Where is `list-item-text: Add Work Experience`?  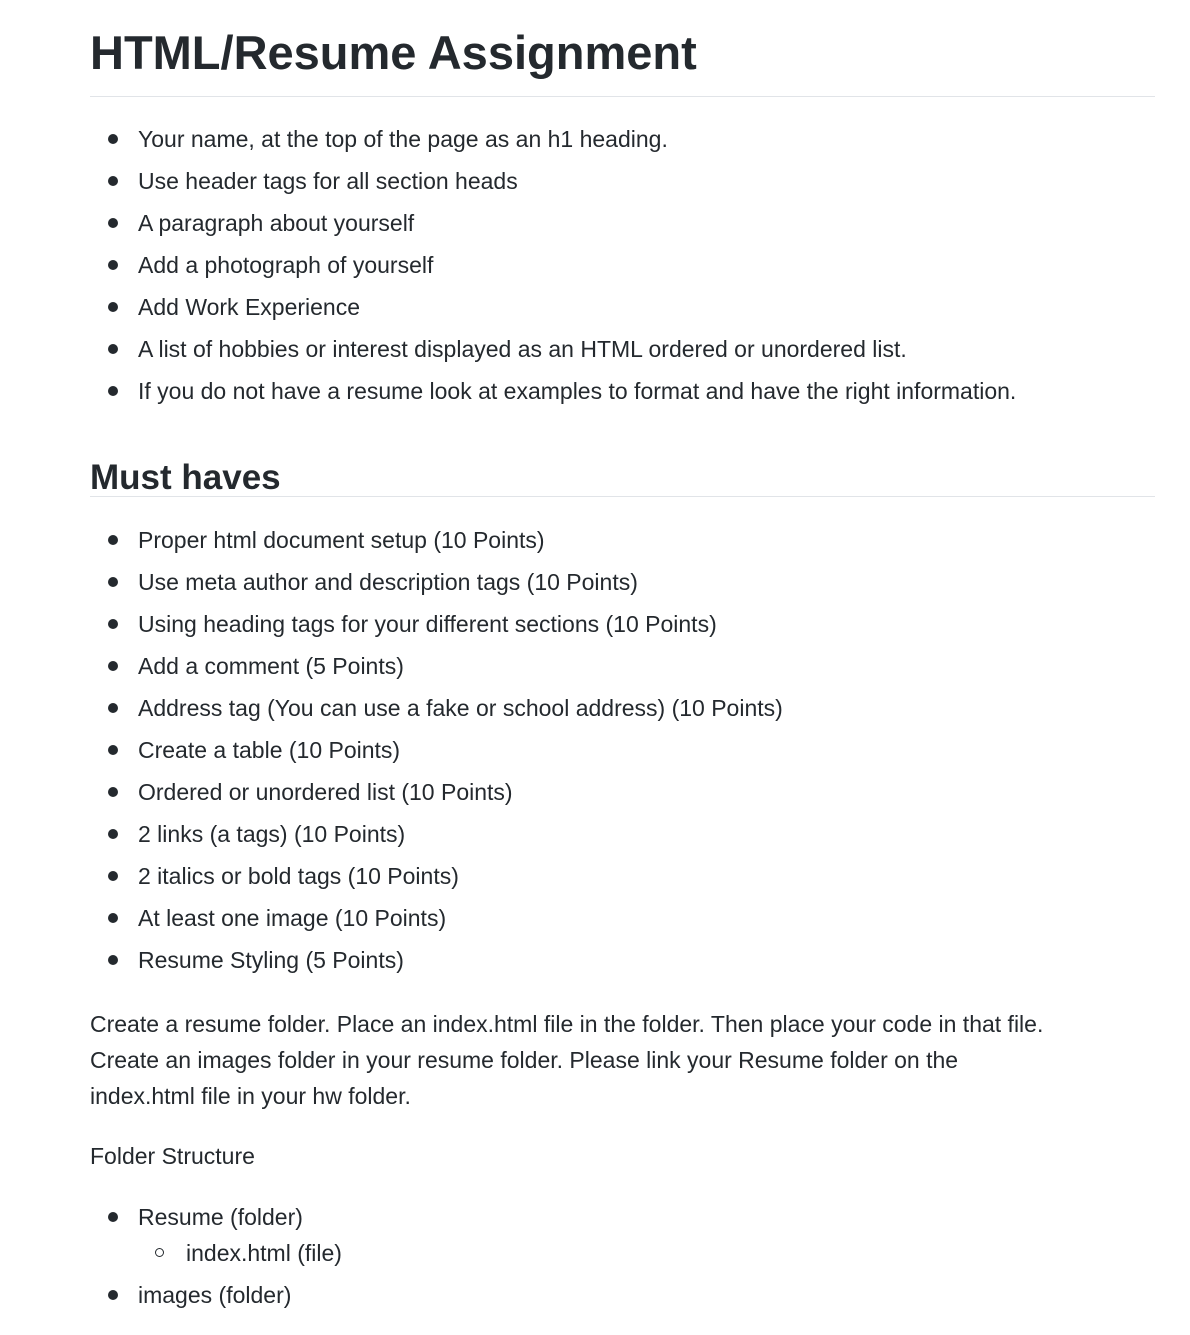 list-item-text: Add Work Experience is located at coordinates (249, 307).